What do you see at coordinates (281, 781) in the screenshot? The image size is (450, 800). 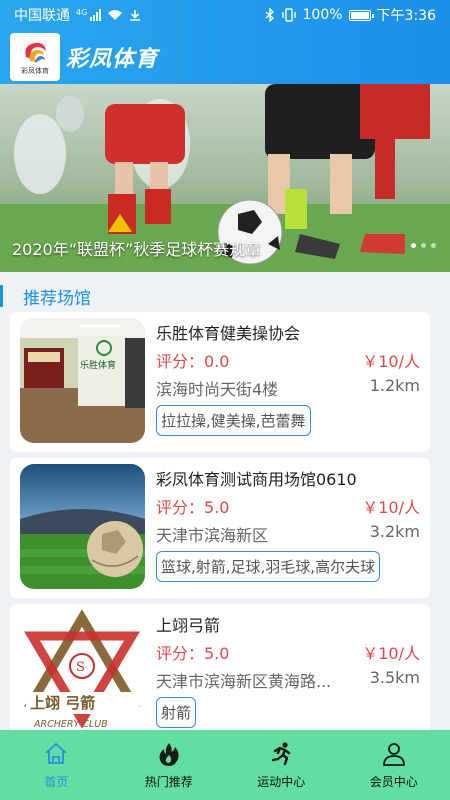 I see `nav-label: 运动中心` at bounding box center [281, 781].